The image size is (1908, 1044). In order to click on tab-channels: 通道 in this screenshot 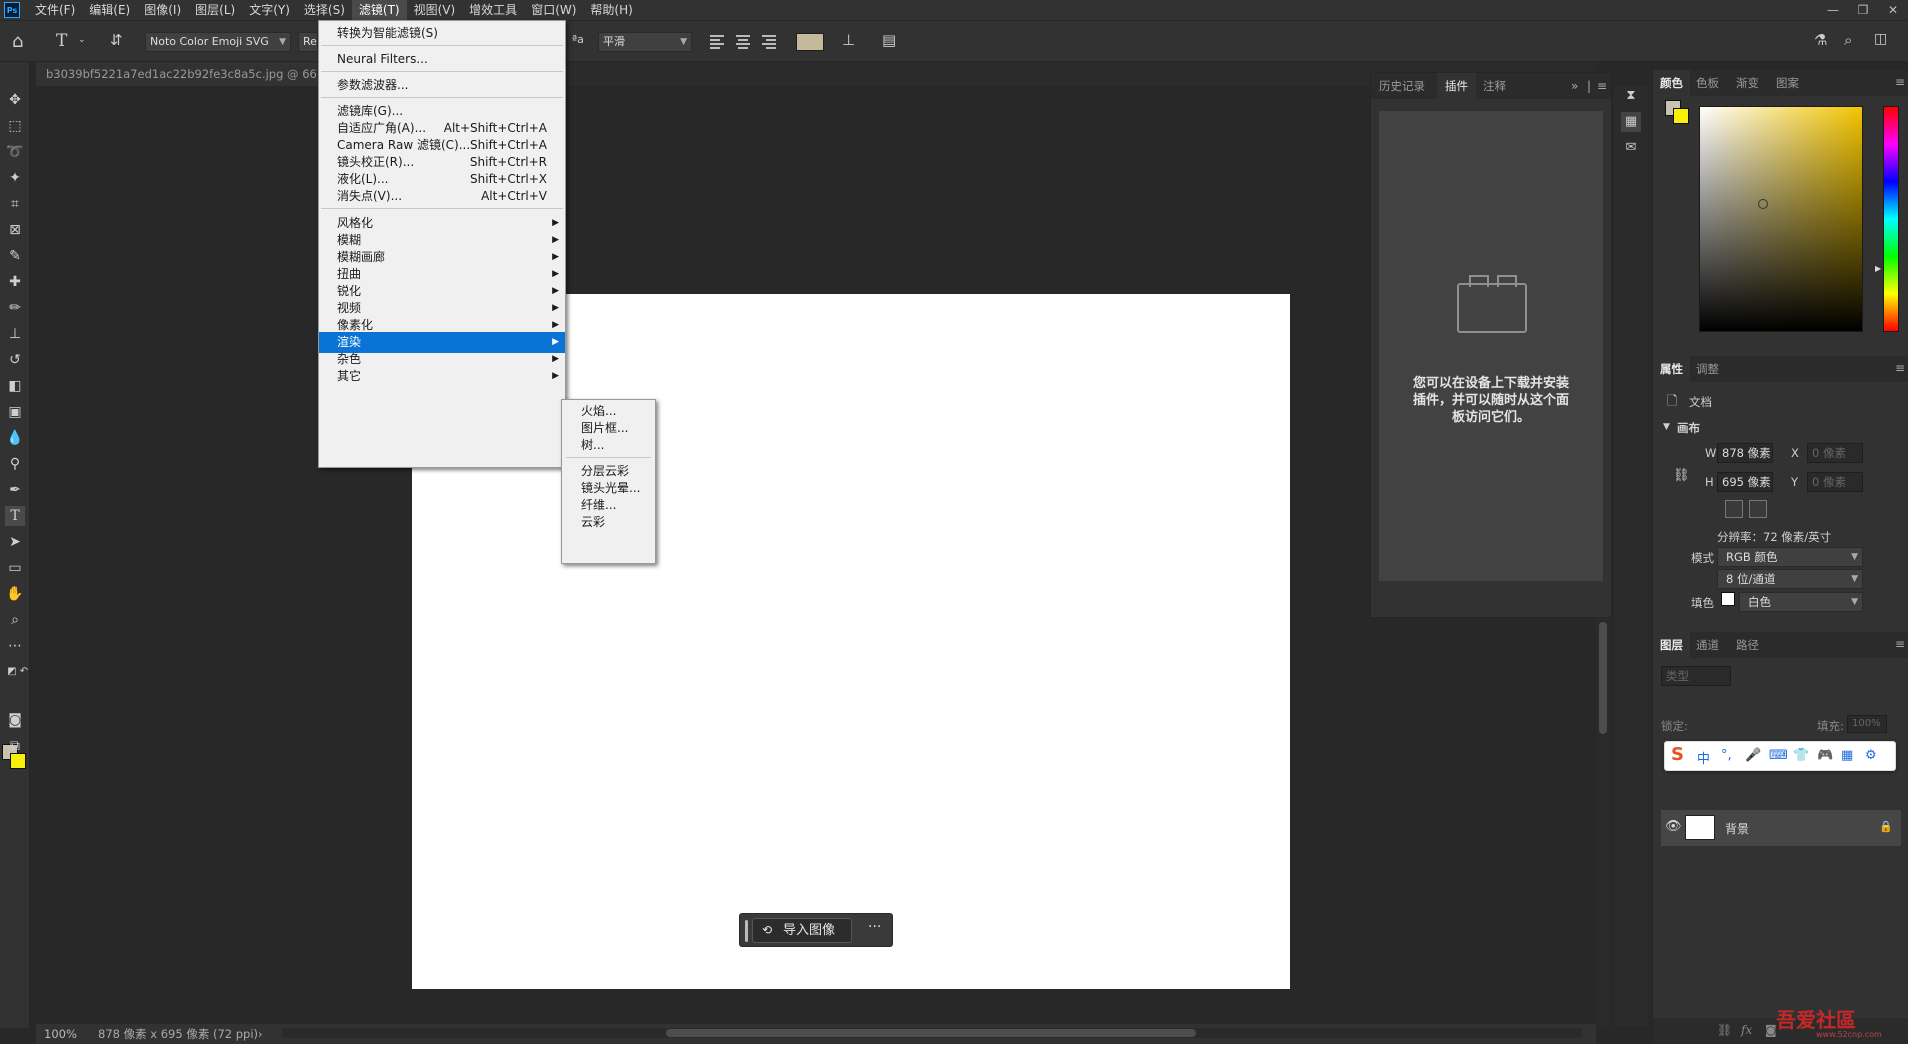, I will do `click(1707, 645)`.